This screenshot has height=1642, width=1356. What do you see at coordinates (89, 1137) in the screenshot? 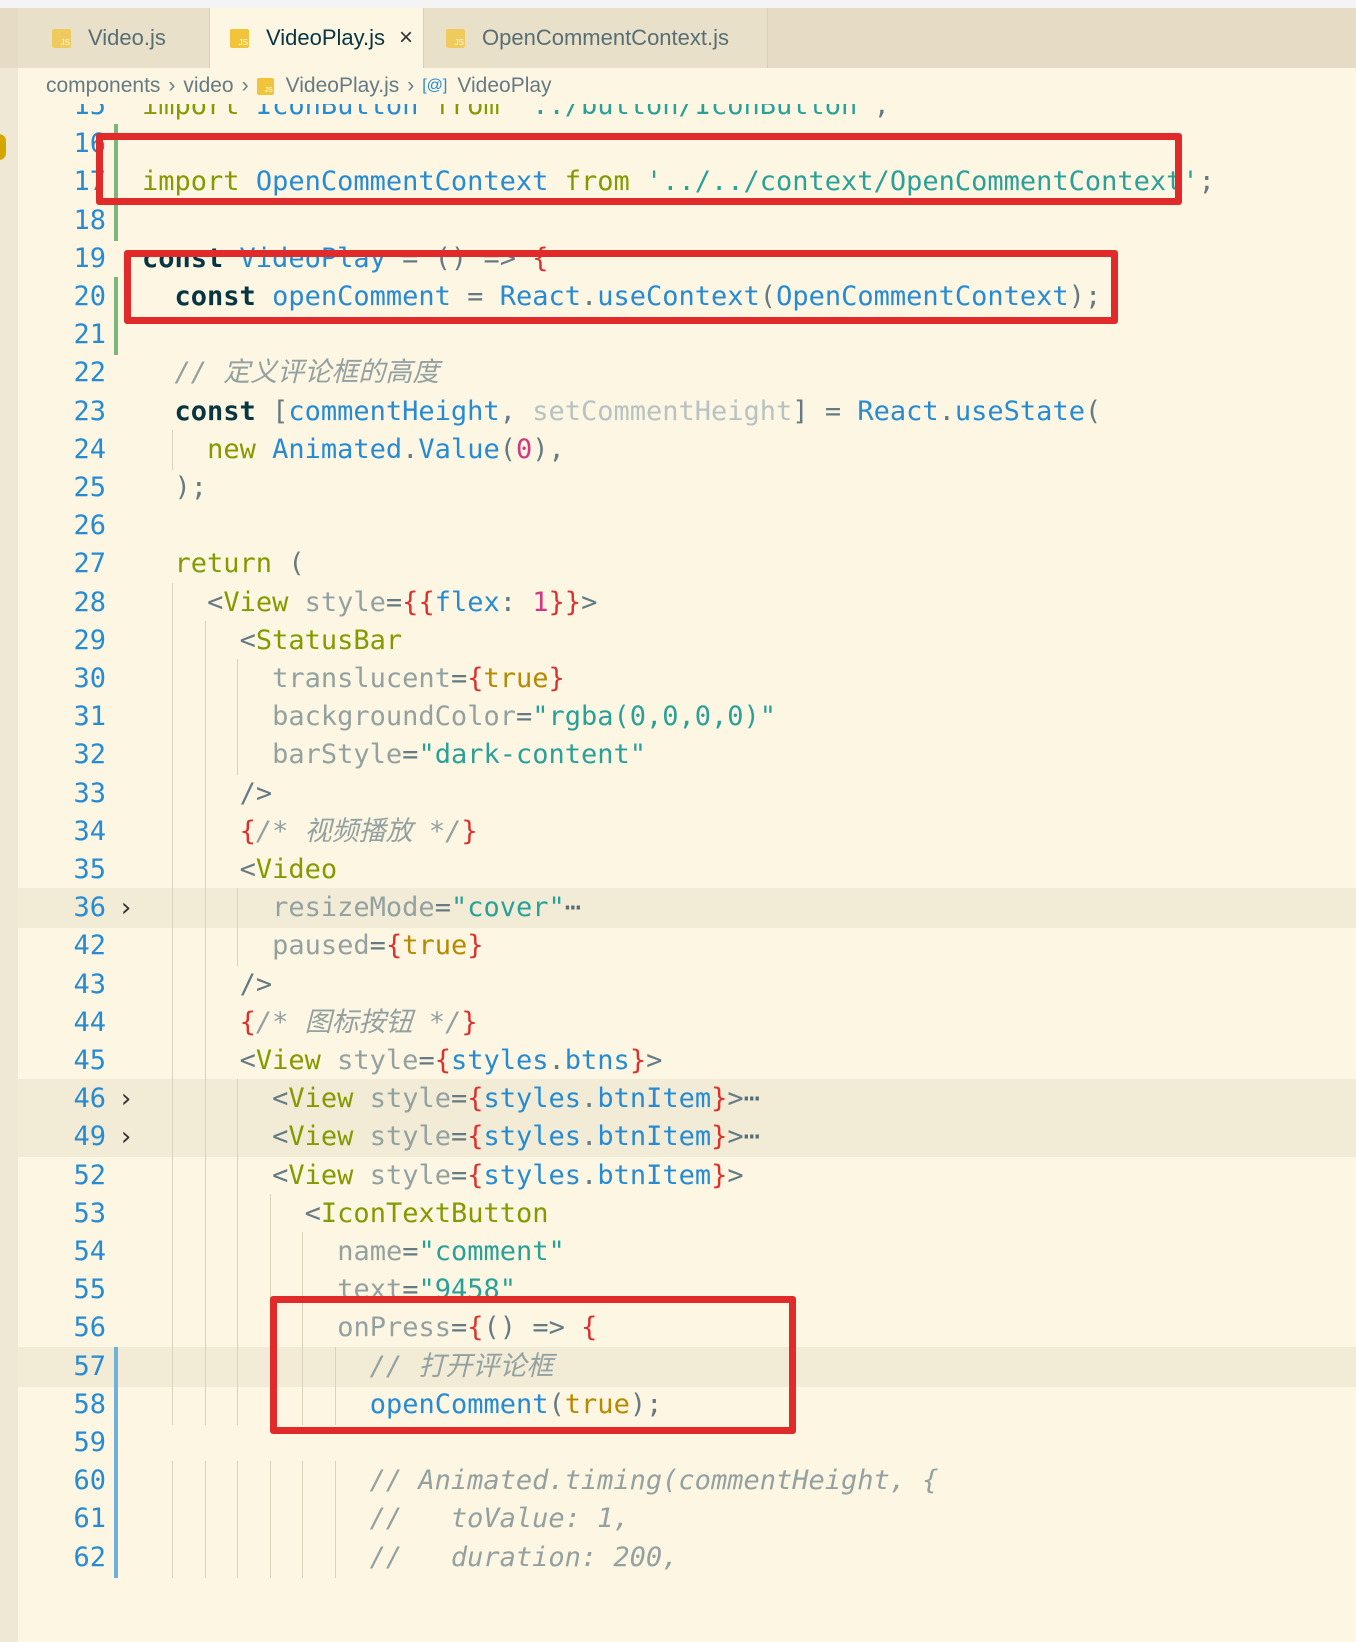
I see `line-number: 49` at bounding box center [89, 1137].